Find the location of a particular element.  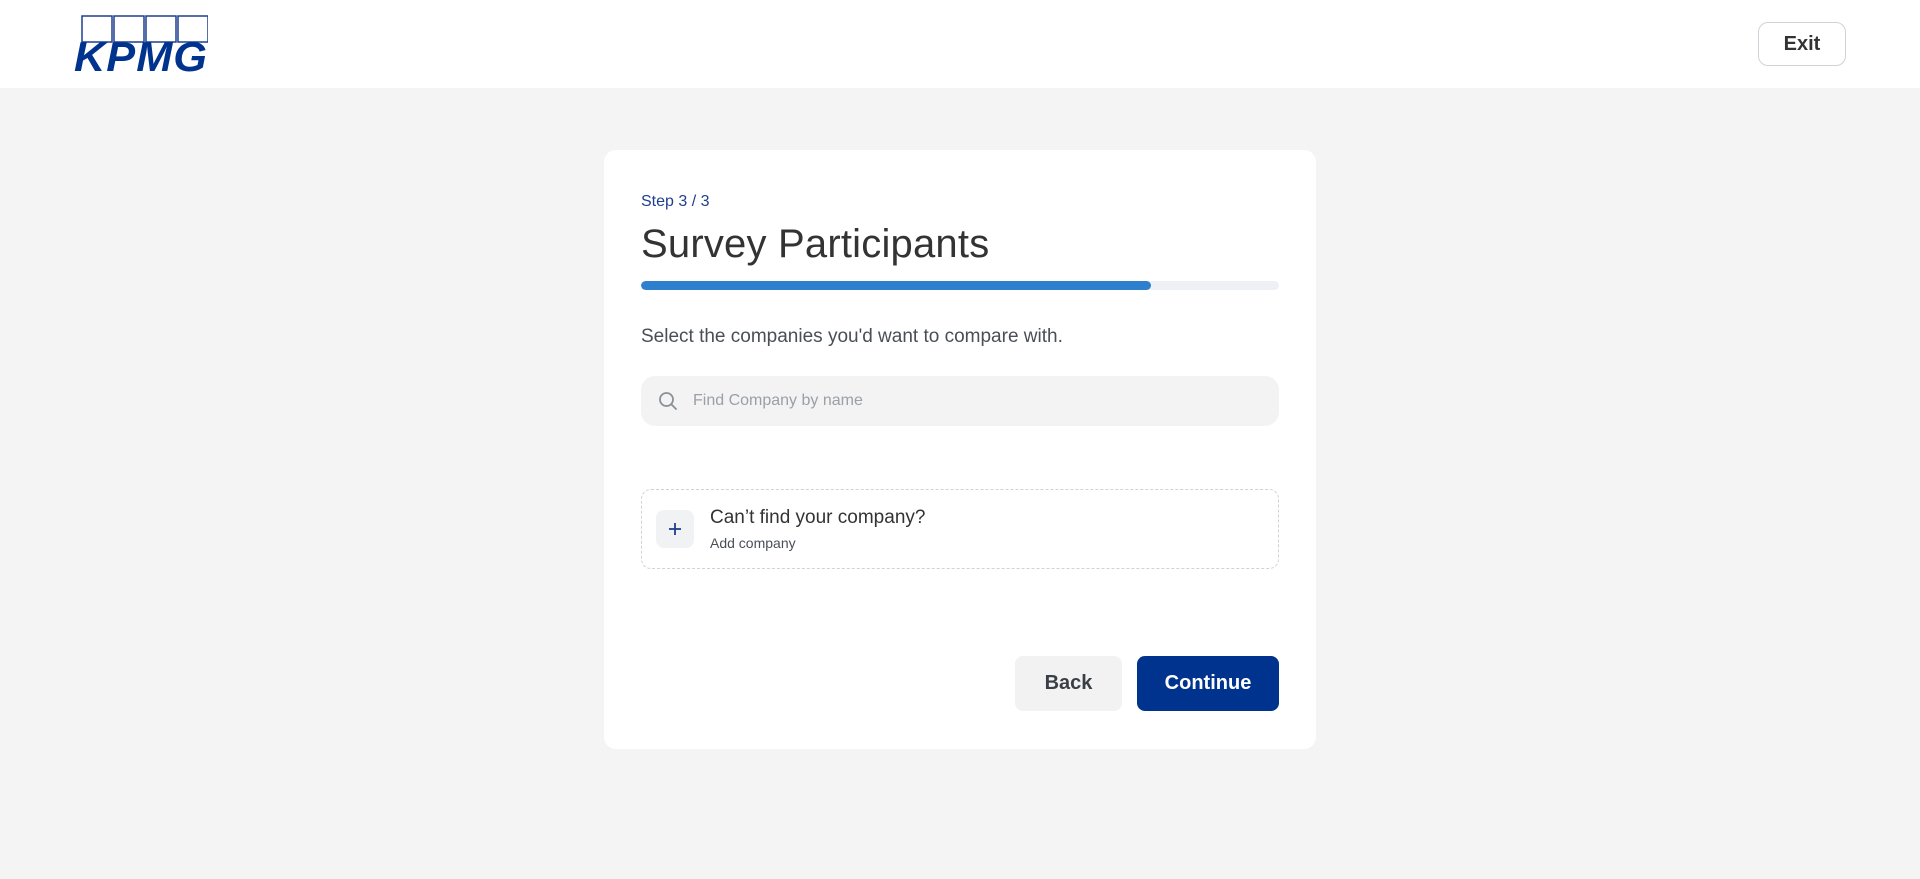

plus-icon is located at coordinates (675, 529).